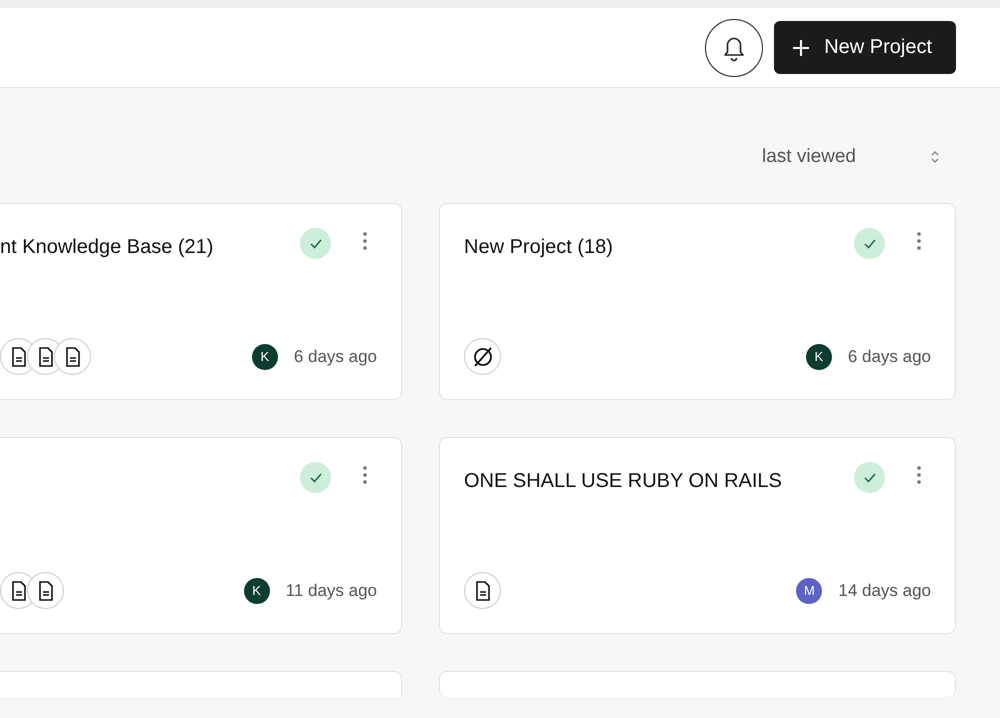 The height and width of the screenshot is (718, 1000). What do you see at coordinates (851, 156) in the screenshot?
I see `sort-select: last viewed` at bounding box center [851, 156].